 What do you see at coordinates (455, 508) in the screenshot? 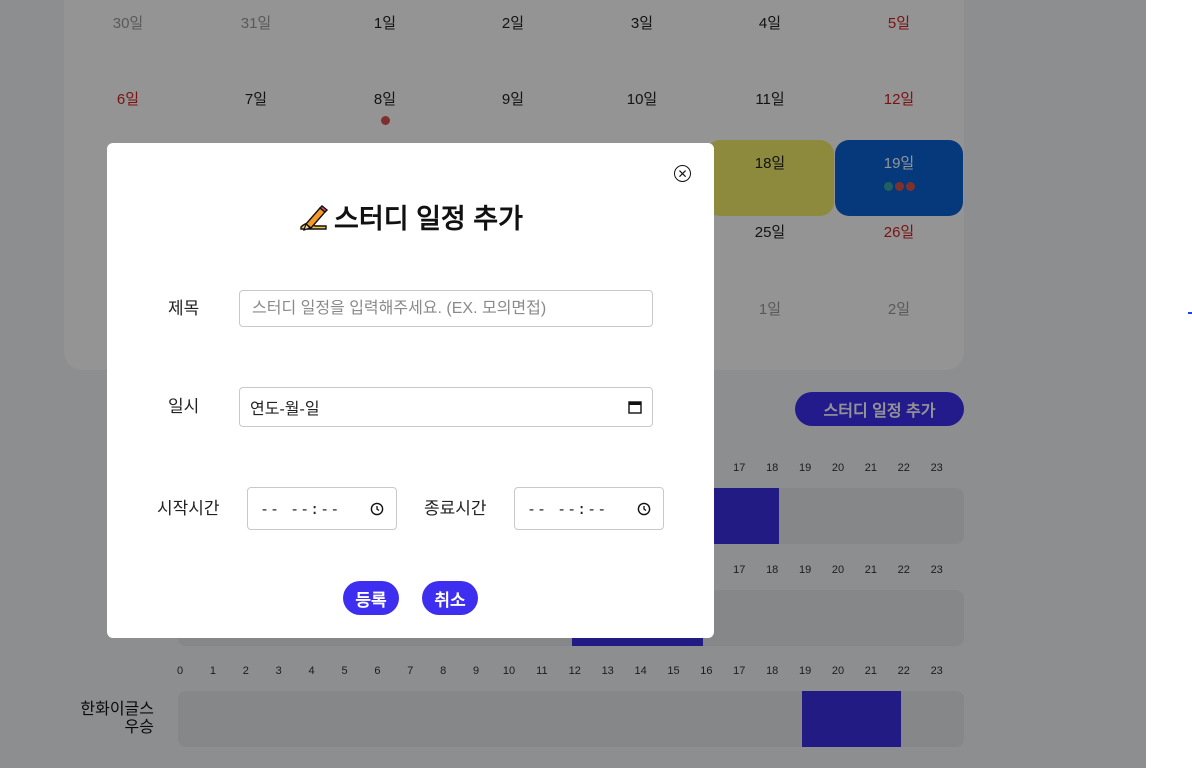
I see `end-time-label: 종료시간` at bounding box center [455, 508].